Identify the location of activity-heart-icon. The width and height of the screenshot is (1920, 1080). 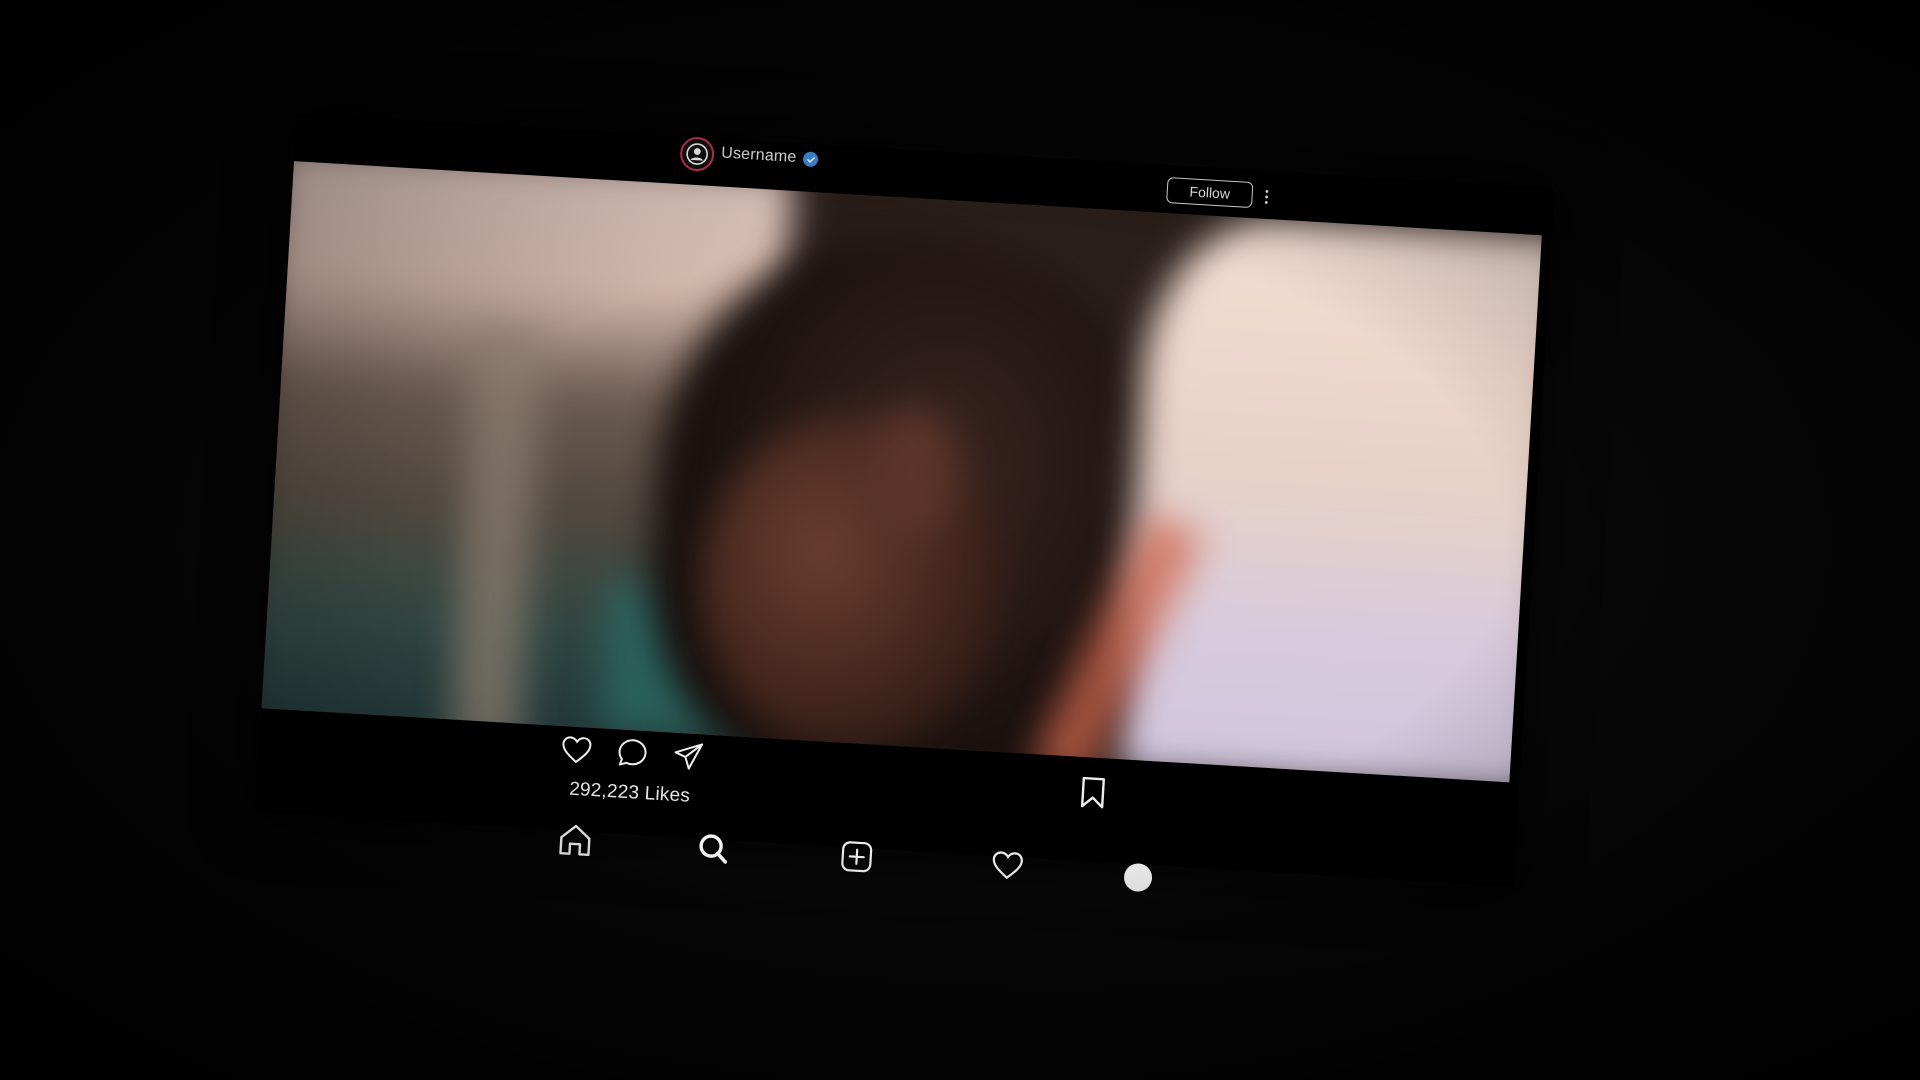
(1007, 866).